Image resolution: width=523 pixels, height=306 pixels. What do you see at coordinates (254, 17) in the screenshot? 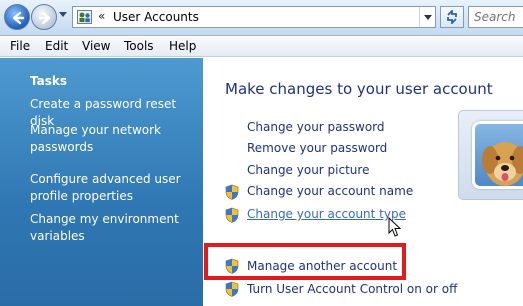
I see `address-box: « User Accounts` at bounding box center [254, 17].